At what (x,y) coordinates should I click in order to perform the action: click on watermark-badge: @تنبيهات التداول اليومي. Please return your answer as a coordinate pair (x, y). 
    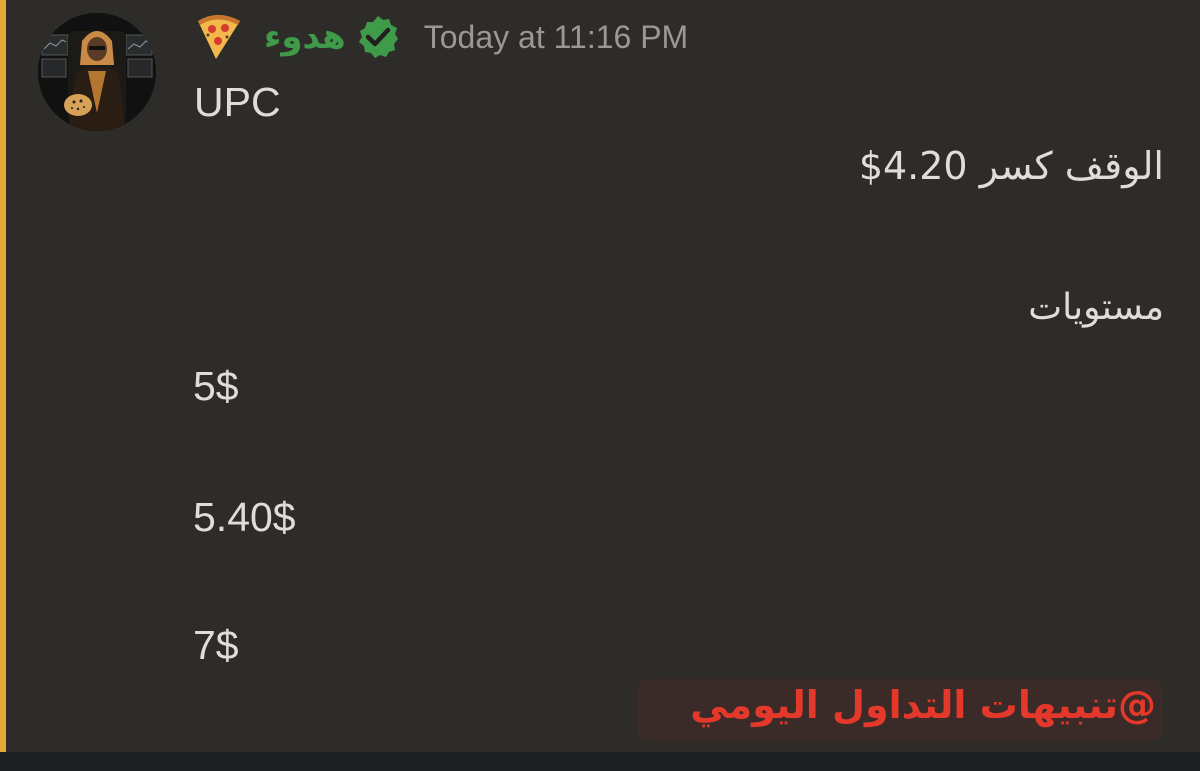
    Looking at the image, I should click on (900, 710).